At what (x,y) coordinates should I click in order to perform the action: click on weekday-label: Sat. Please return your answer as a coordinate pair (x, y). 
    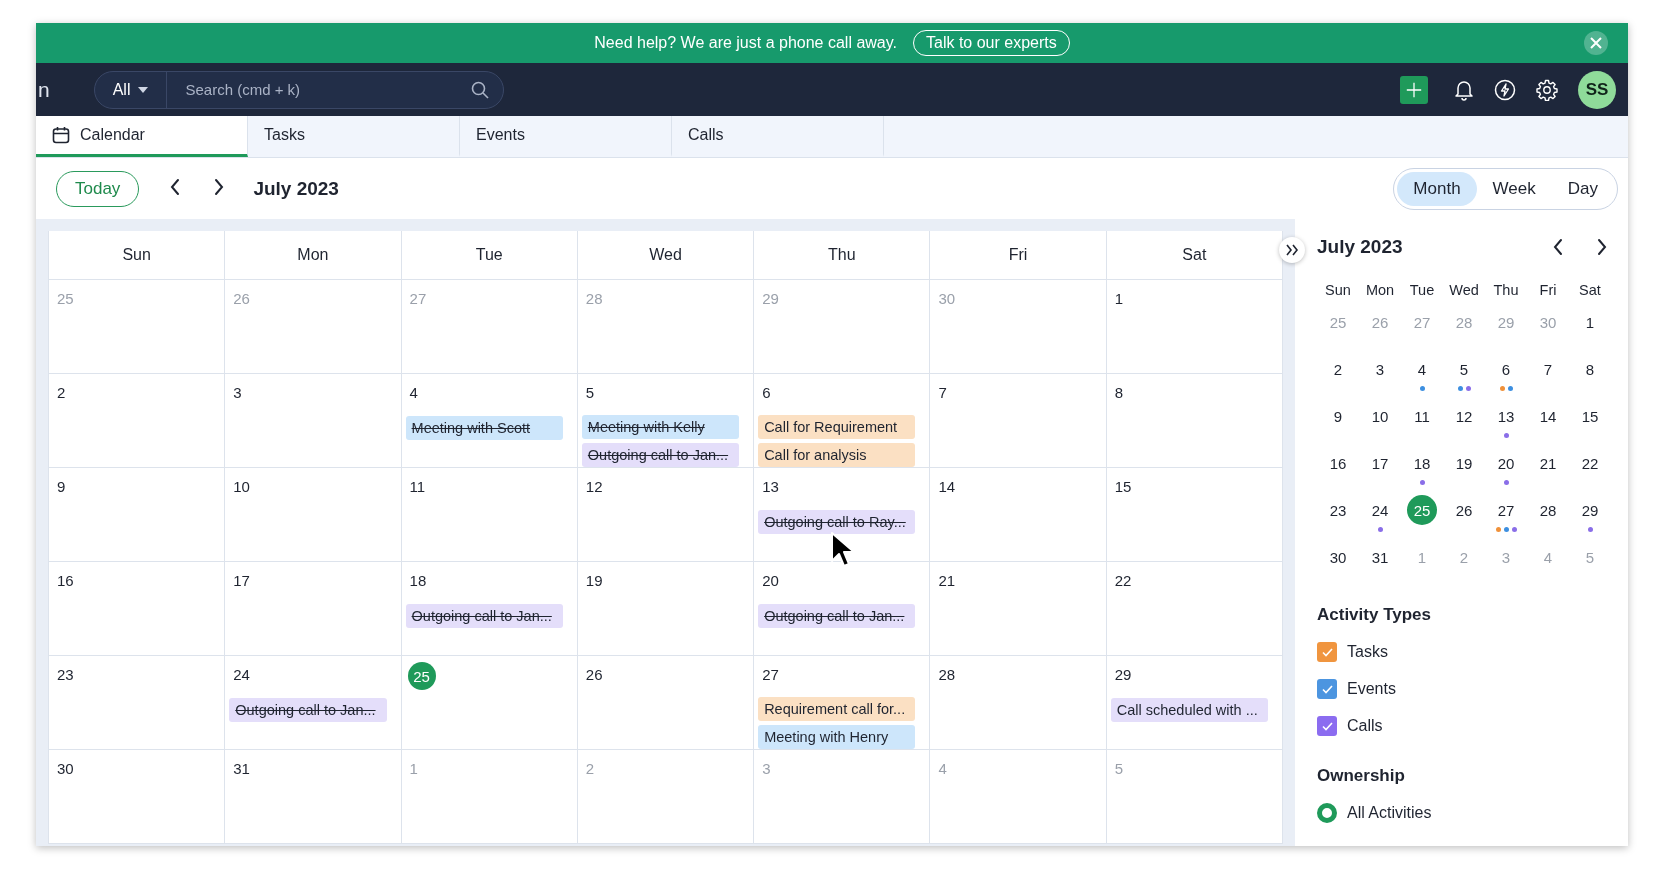
    Looking at the image, I should click on (1590, 290).